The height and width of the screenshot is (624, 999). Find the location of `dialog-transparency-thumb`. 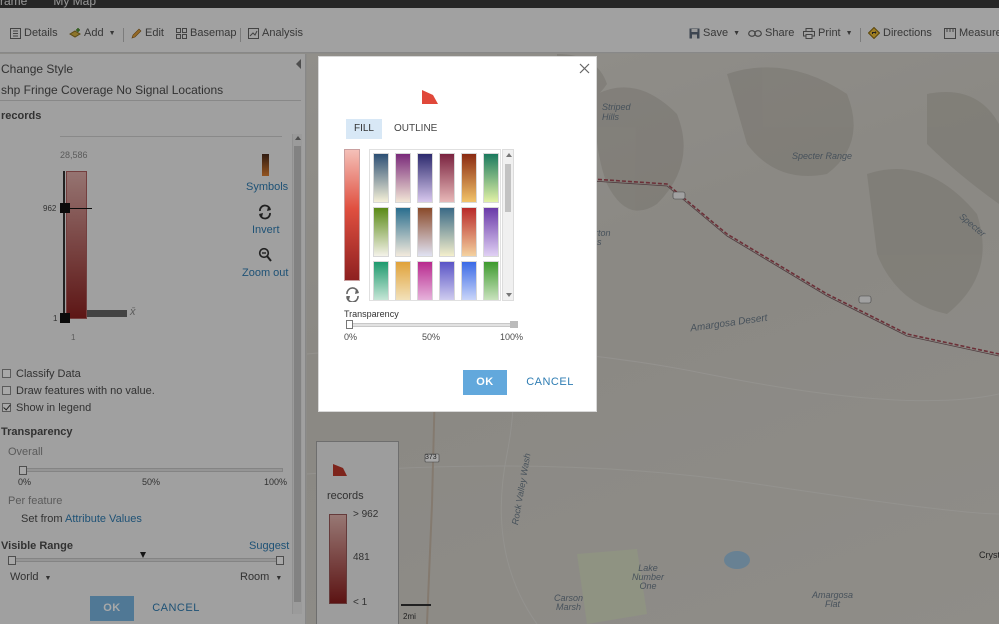

dialog-transparency-thumb is located at coordinates (349, 324).